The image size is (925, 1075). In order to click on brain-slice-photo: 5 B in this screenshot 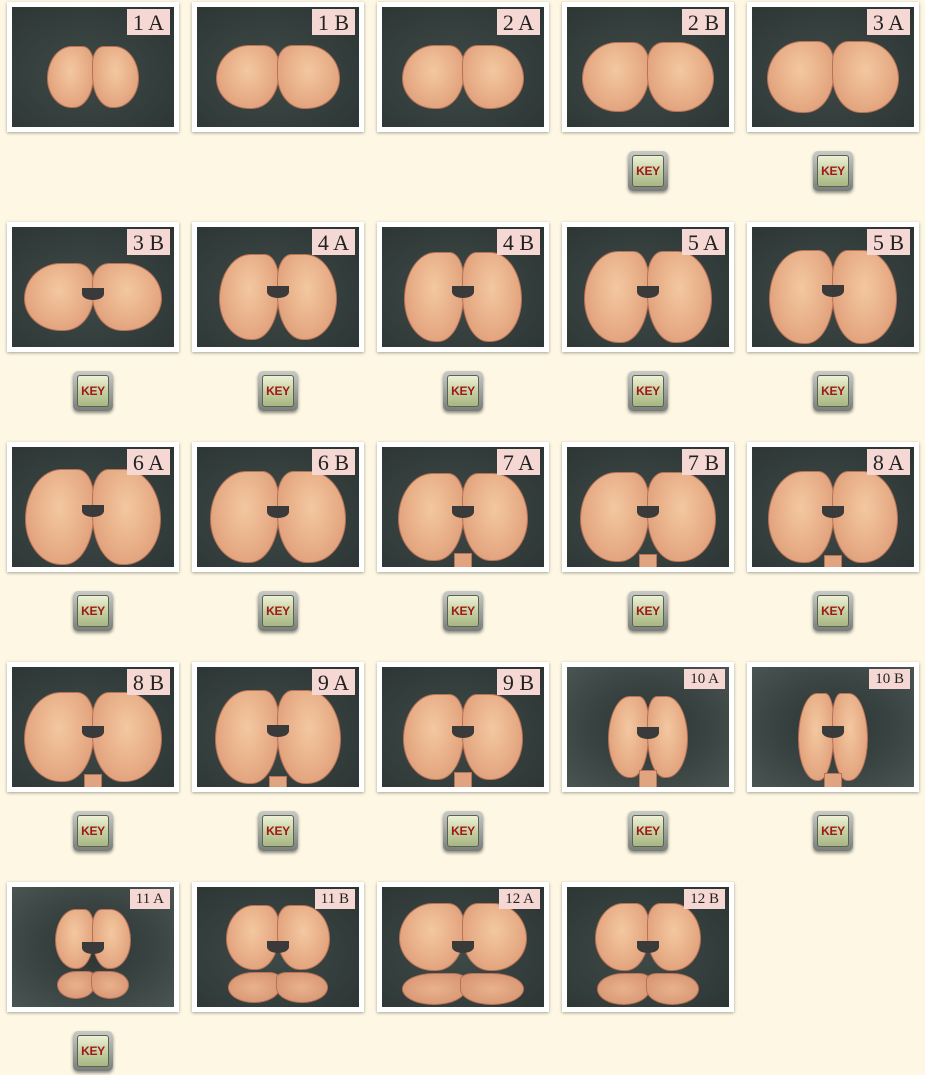, I will do `click(833, 287)`.